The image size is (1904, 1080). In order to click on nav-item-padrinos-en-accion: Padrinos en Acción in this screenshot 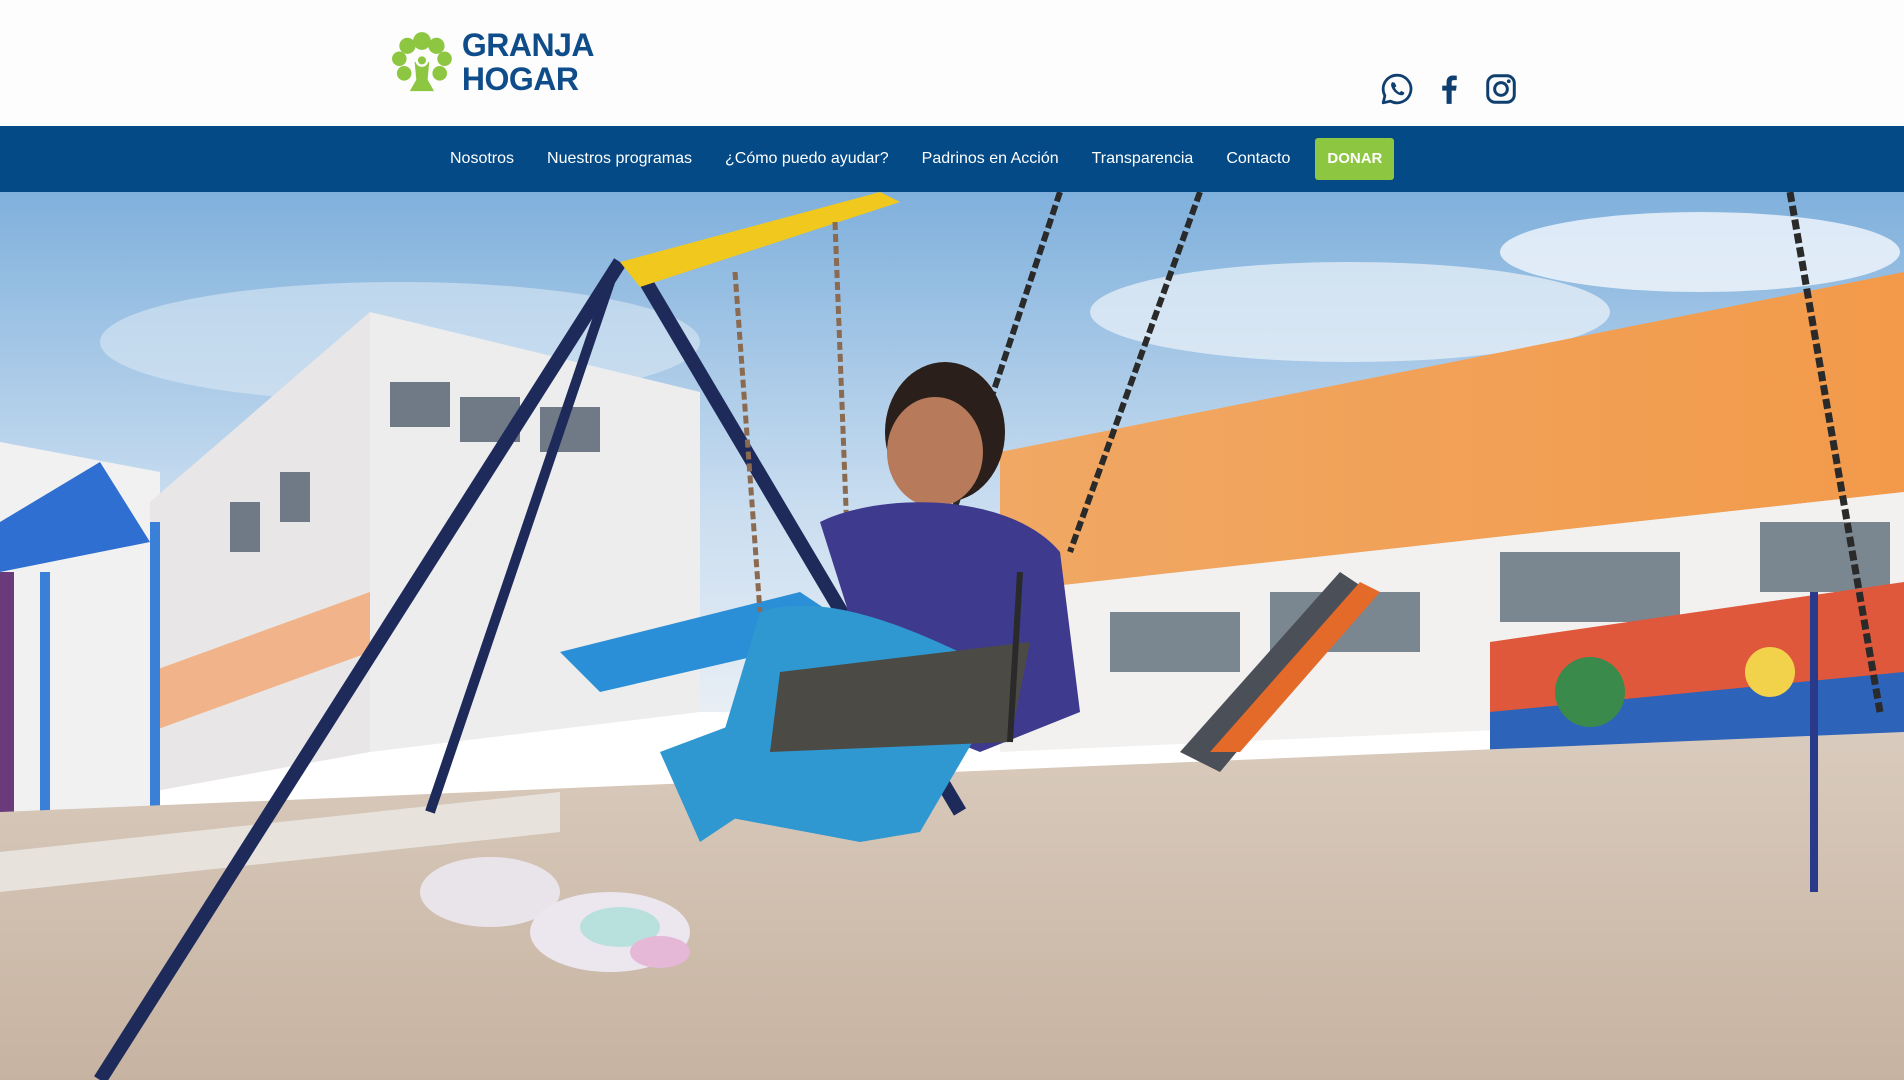, I will do `click(990, 159)`.